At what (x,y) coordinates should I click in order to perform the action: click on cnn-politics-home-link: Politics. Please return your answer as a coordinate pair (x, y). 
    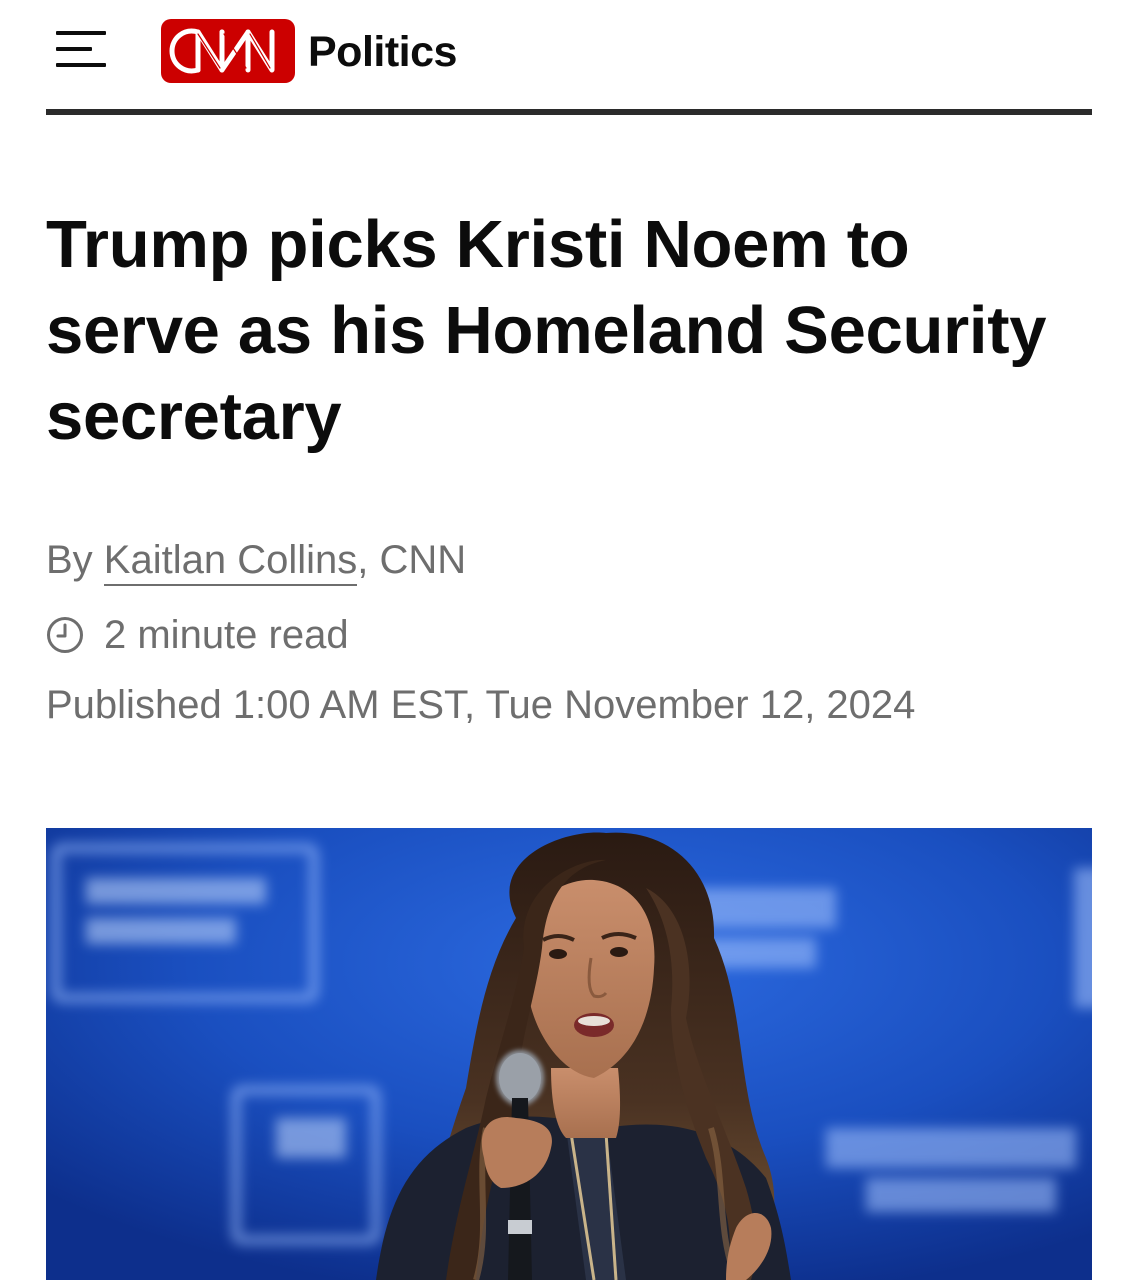
    Looking at the image, I should click on (308, 51).